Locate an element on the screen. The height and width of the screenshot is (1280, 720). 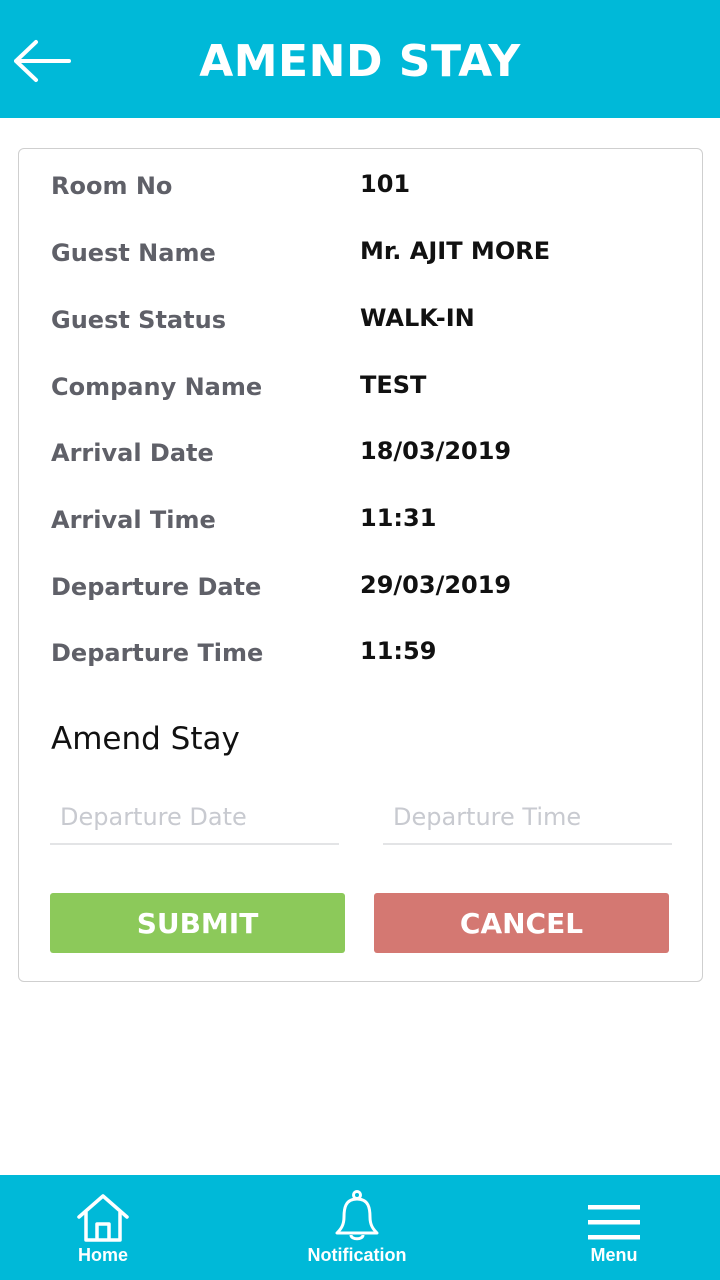
detail-row-arrival-date: Arrival Date 18/03/2019 is located at coordinates (366, 453).